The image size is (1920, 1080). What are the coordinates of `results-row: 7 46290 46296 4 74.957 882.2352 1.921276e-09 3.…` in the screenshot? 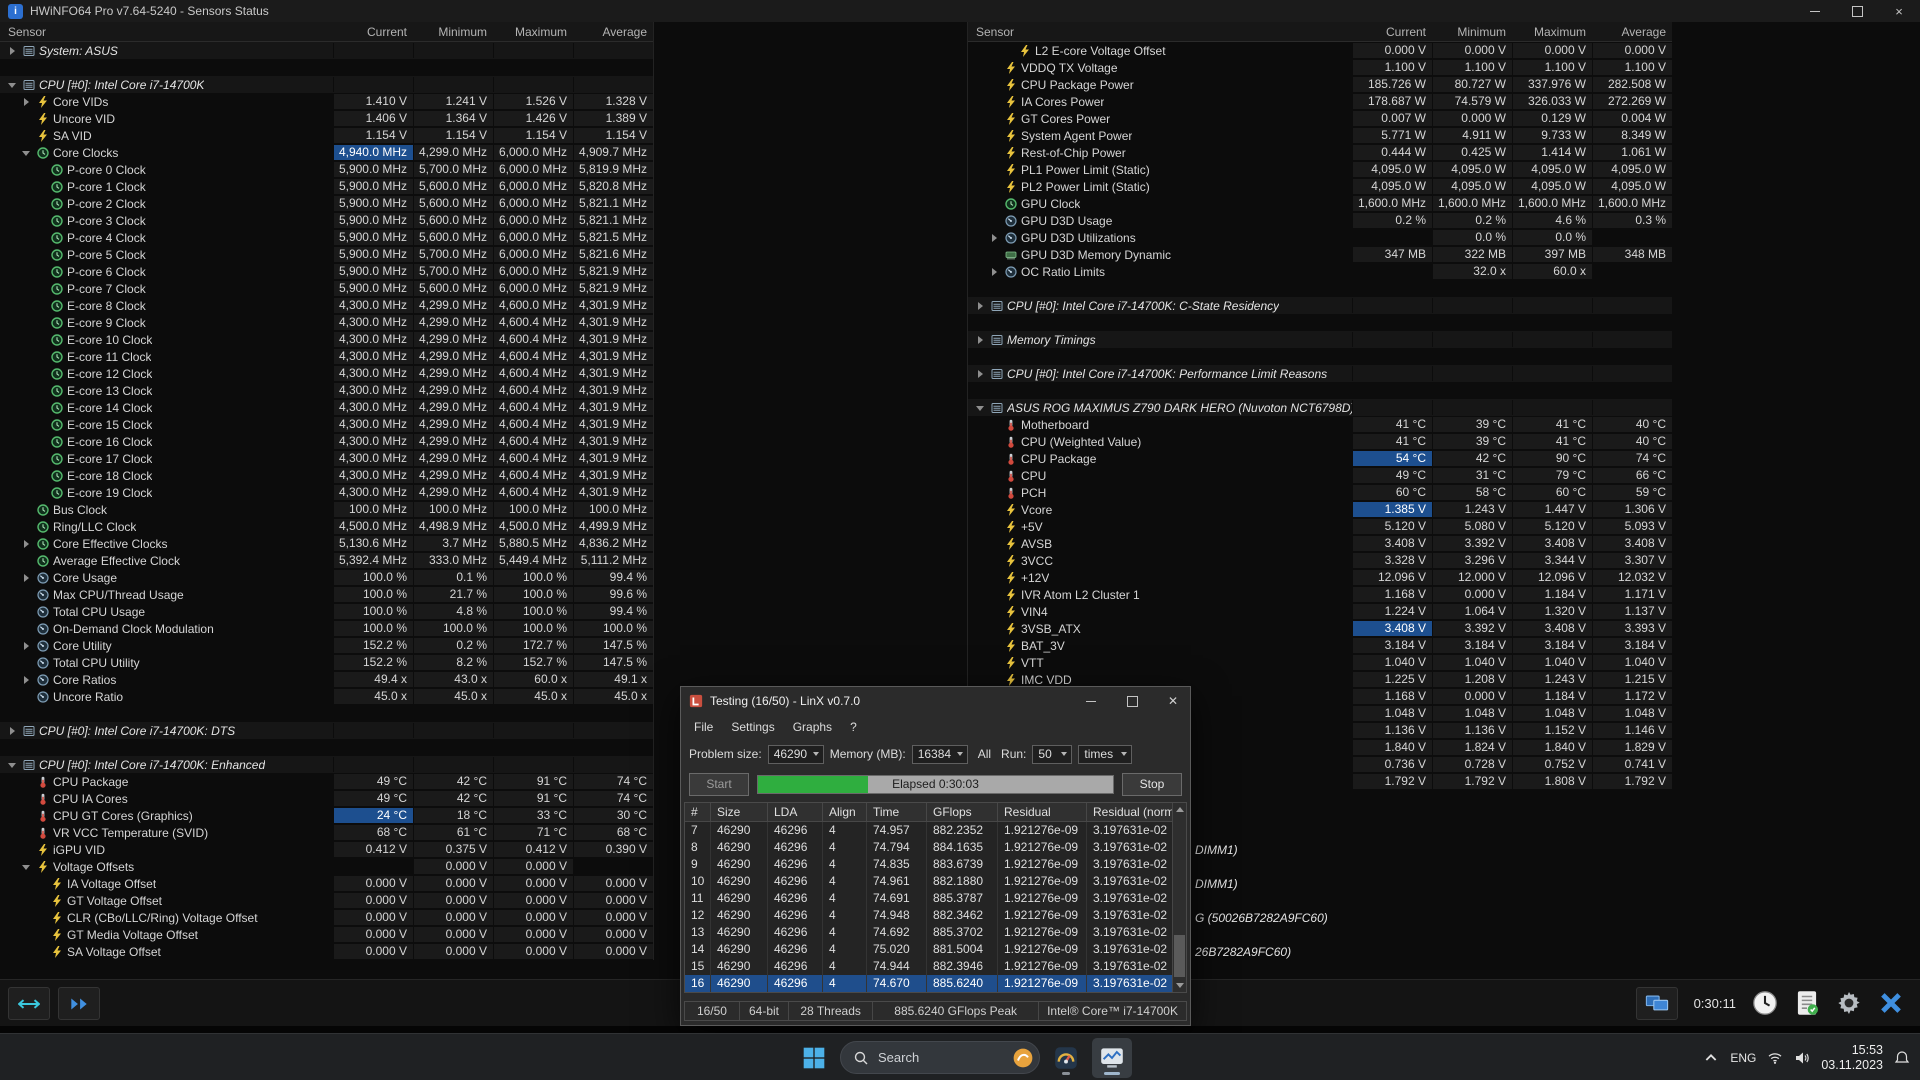 It's located at (935, 830).